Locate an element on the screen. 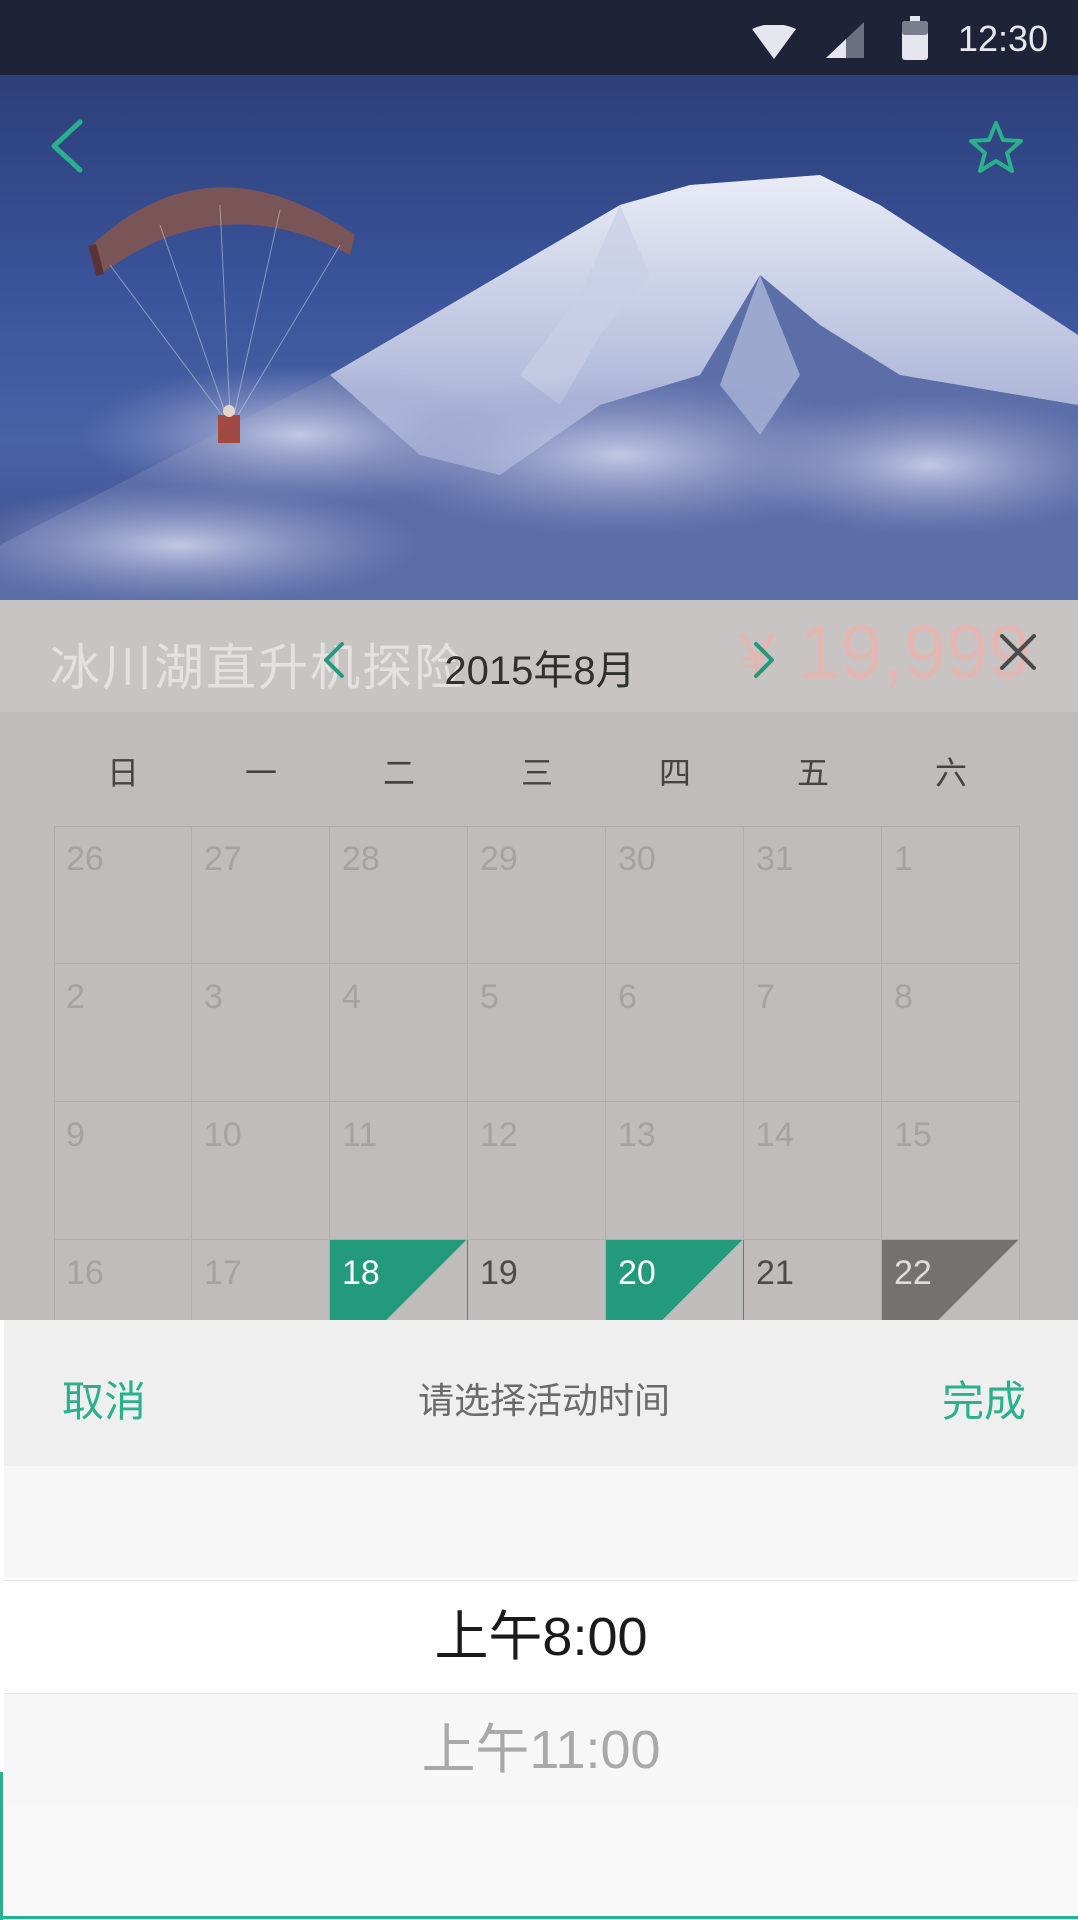 This screenshot has width=1078, height=1920. status-bar: 12:30 is located at coordinates (539, 37).